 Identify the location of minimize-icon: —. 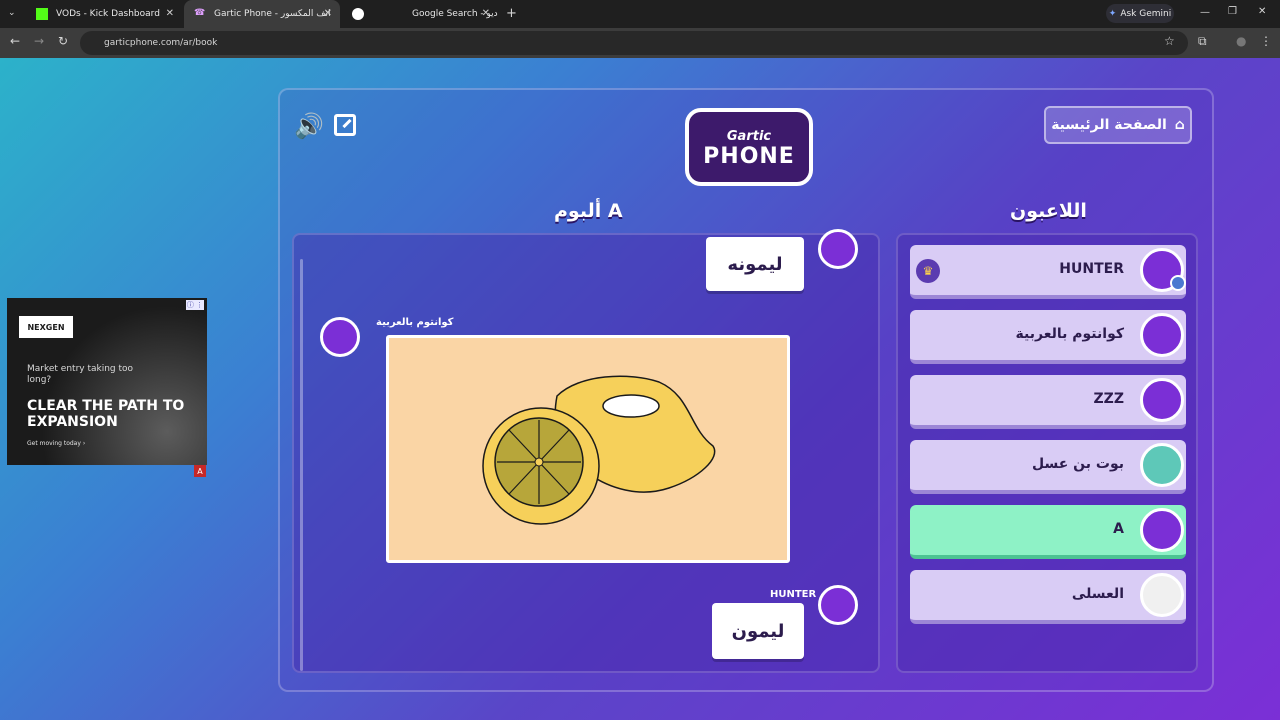
(1205, 12).